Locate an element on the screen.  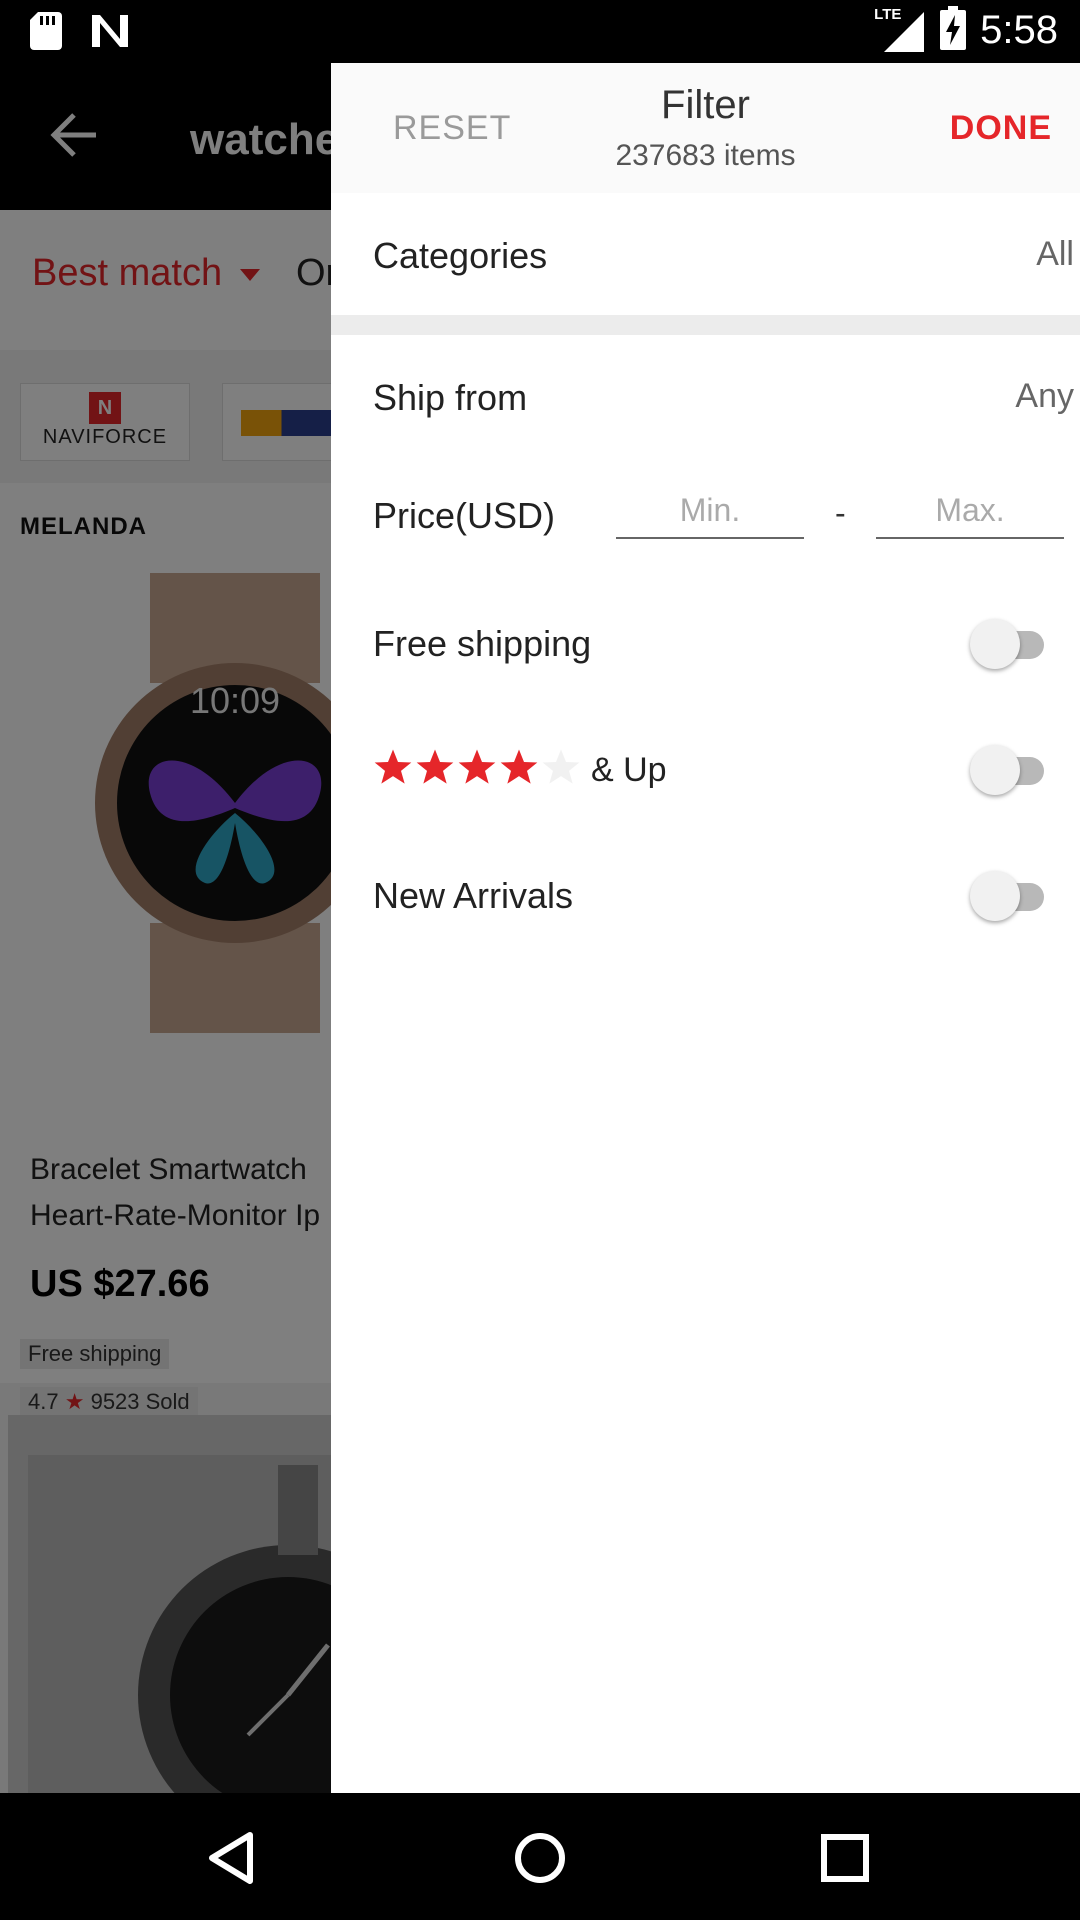
ship-from-label: Ship from is located at coordinates (450, 397).